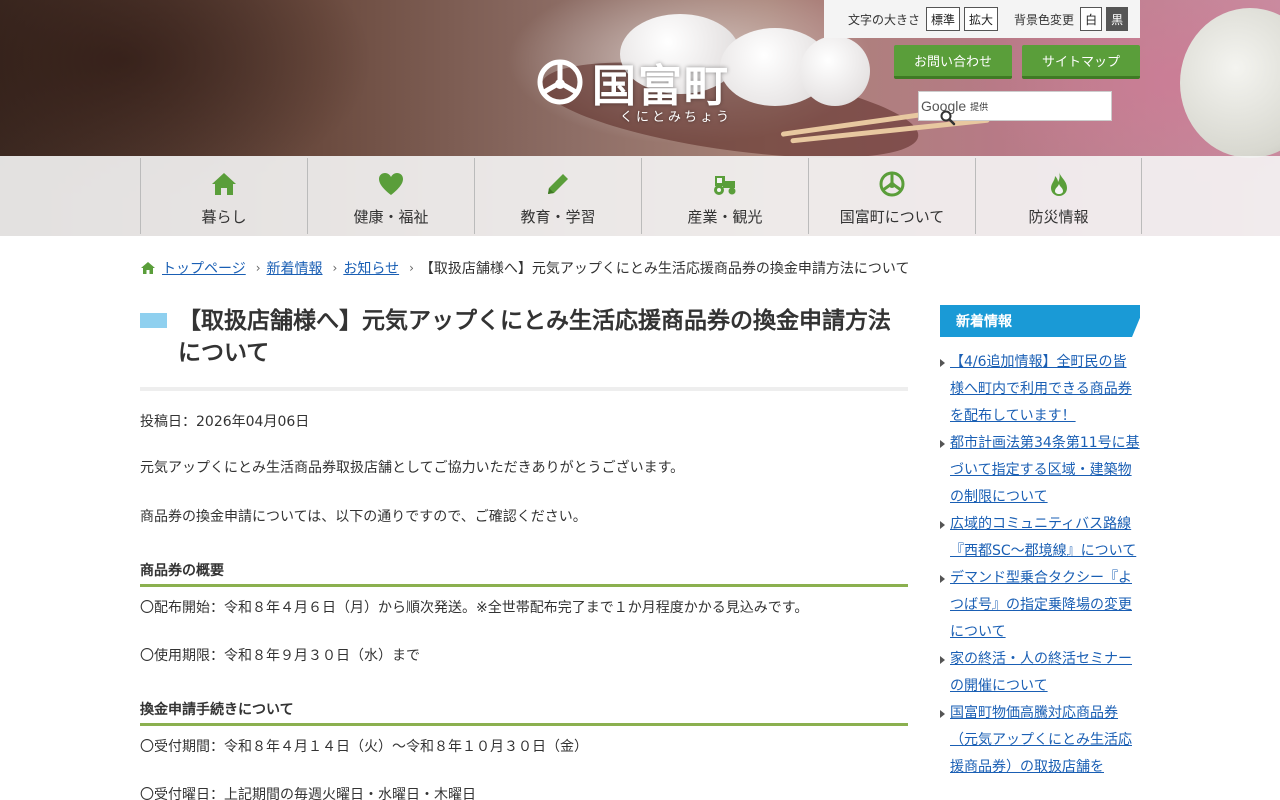  What do you see at coordinates (892, 216) in the screenshot?
I see `nav-label: 国富町について` at bounding box center [892, 216].